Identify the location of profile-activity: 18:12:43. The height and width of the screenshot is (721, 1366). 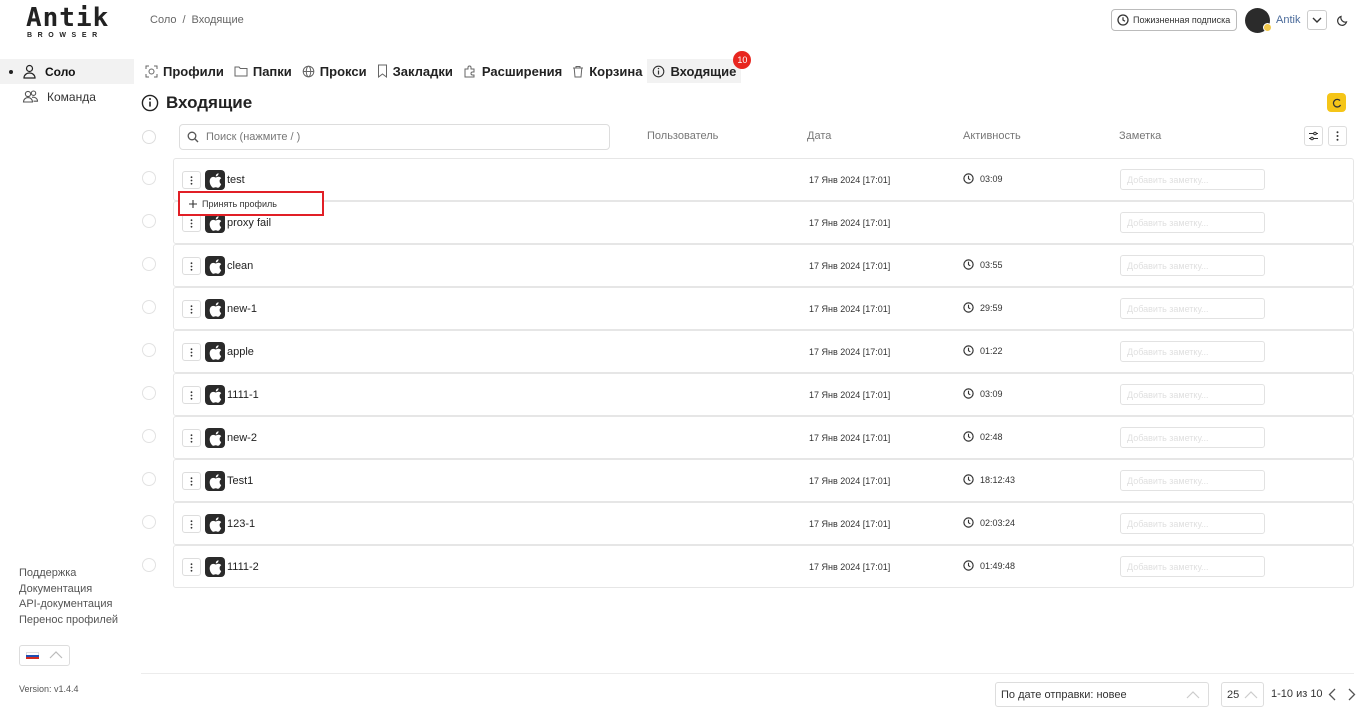
(989, 479).